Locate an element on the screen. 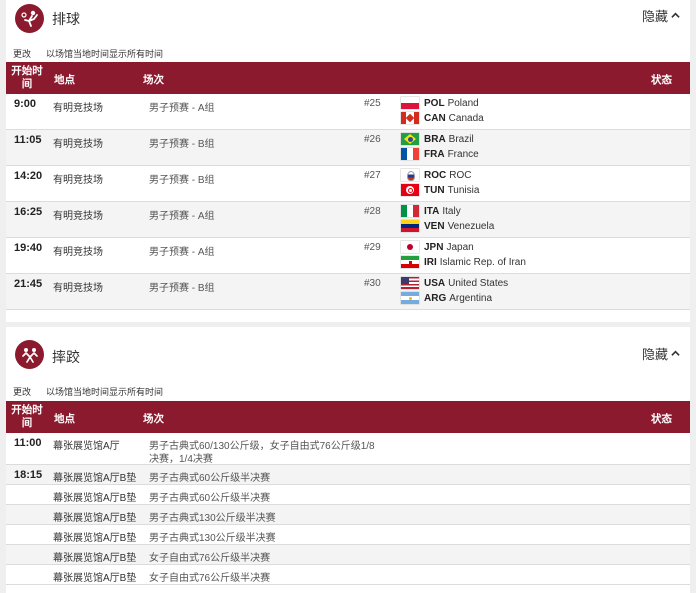 The width and height of the screenshot is (696, 593). team-code: POL is located at coordinates (434, 103).